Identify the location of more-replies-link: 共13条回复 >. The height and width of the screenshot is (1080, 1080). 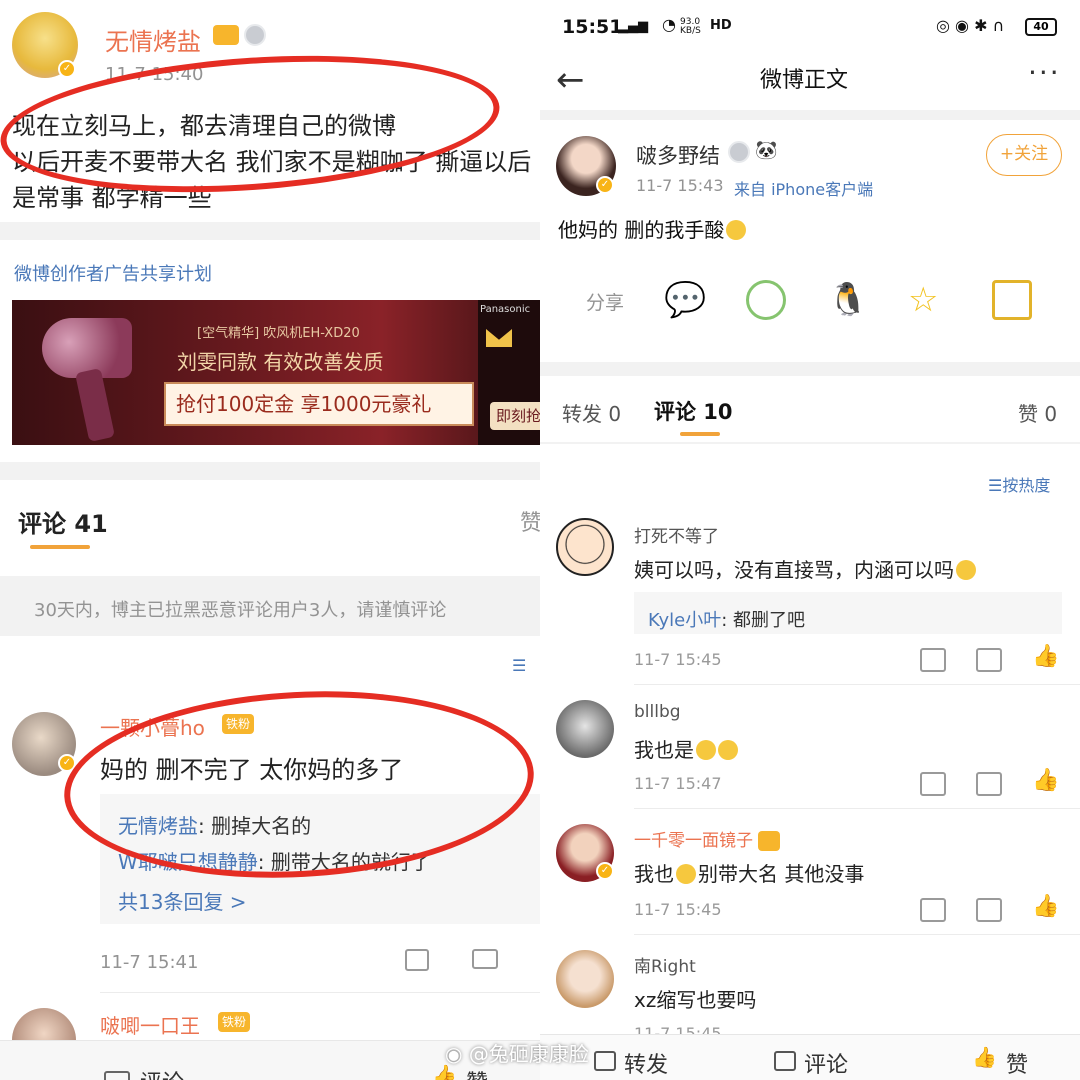
(182, 900).